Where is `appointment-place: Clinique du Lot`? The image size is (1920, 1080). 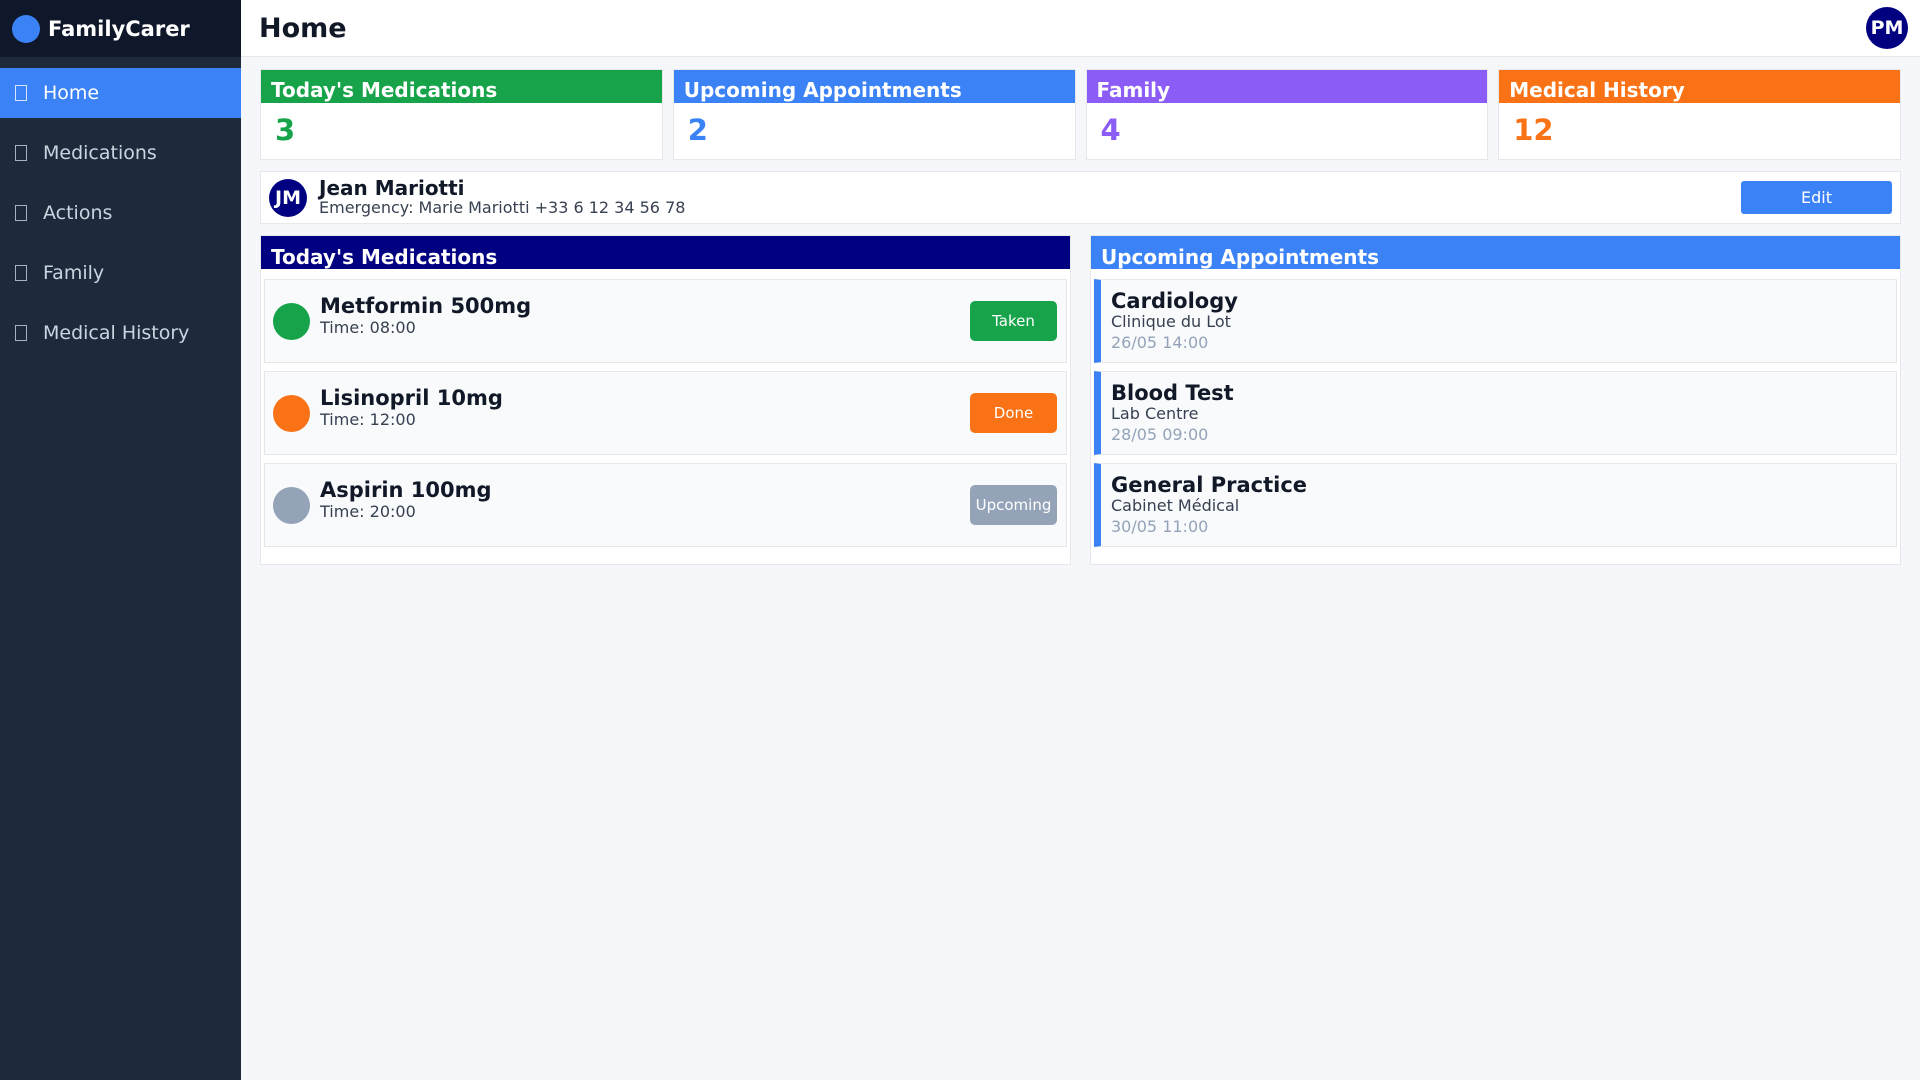 appointment-place: Clinique du Lot is located at coordinates (1171, 322).